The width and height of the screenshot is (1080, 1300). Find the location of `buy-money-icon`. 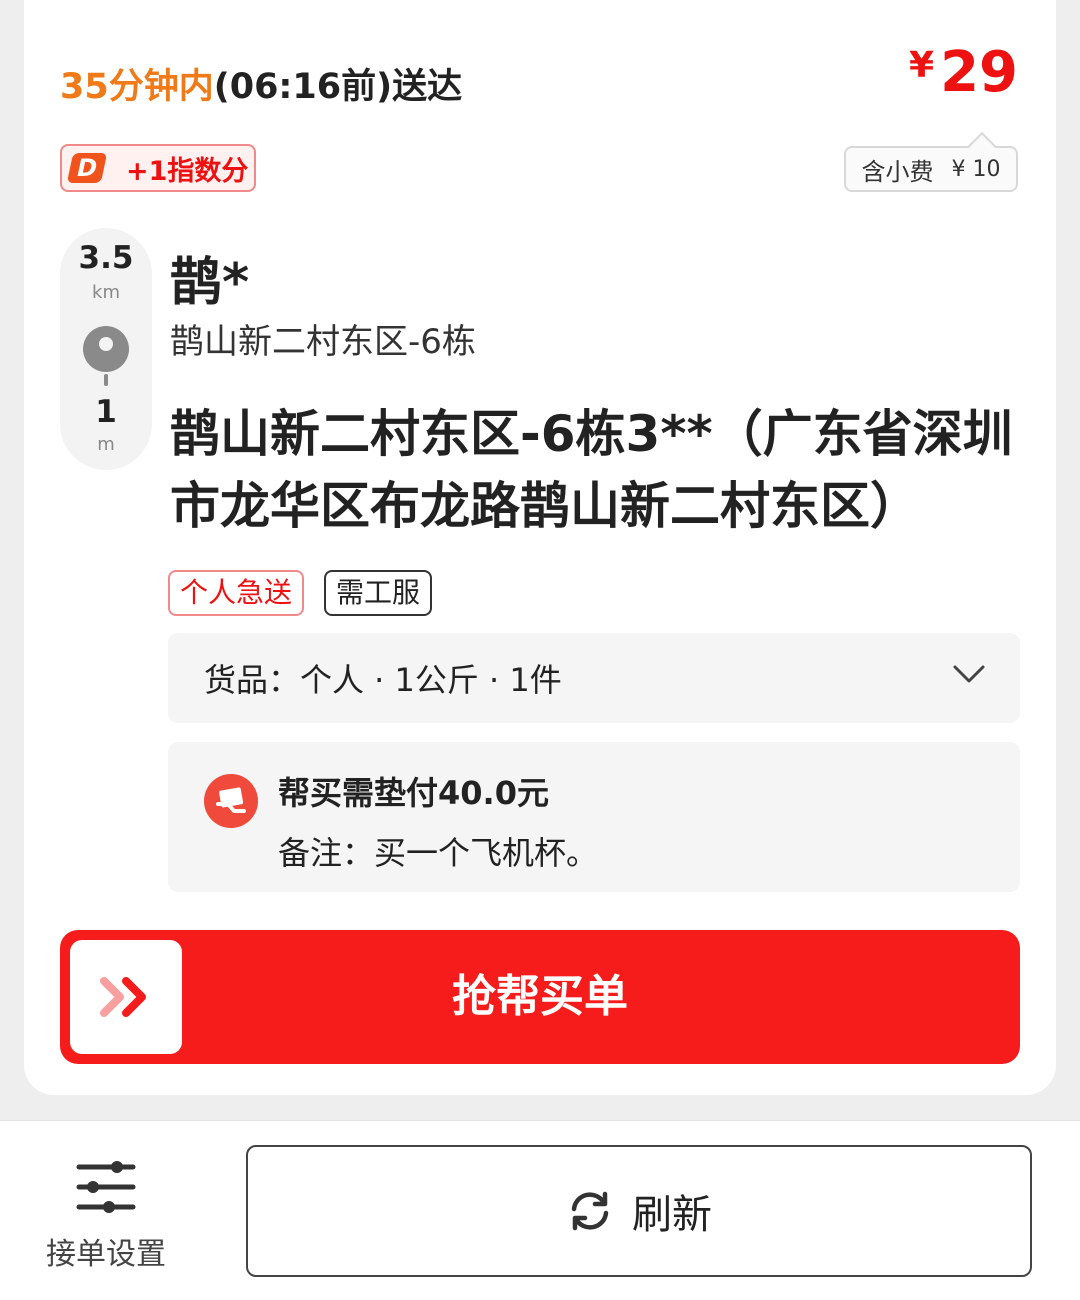

buy-money-icon is located at coordinates (231, 801).